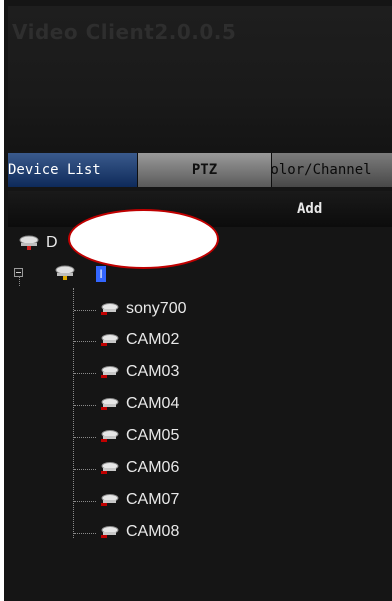 The height and width of the screenshot is (601, 392). I want to click on tree-camera: CAM06, so click(138, 468).